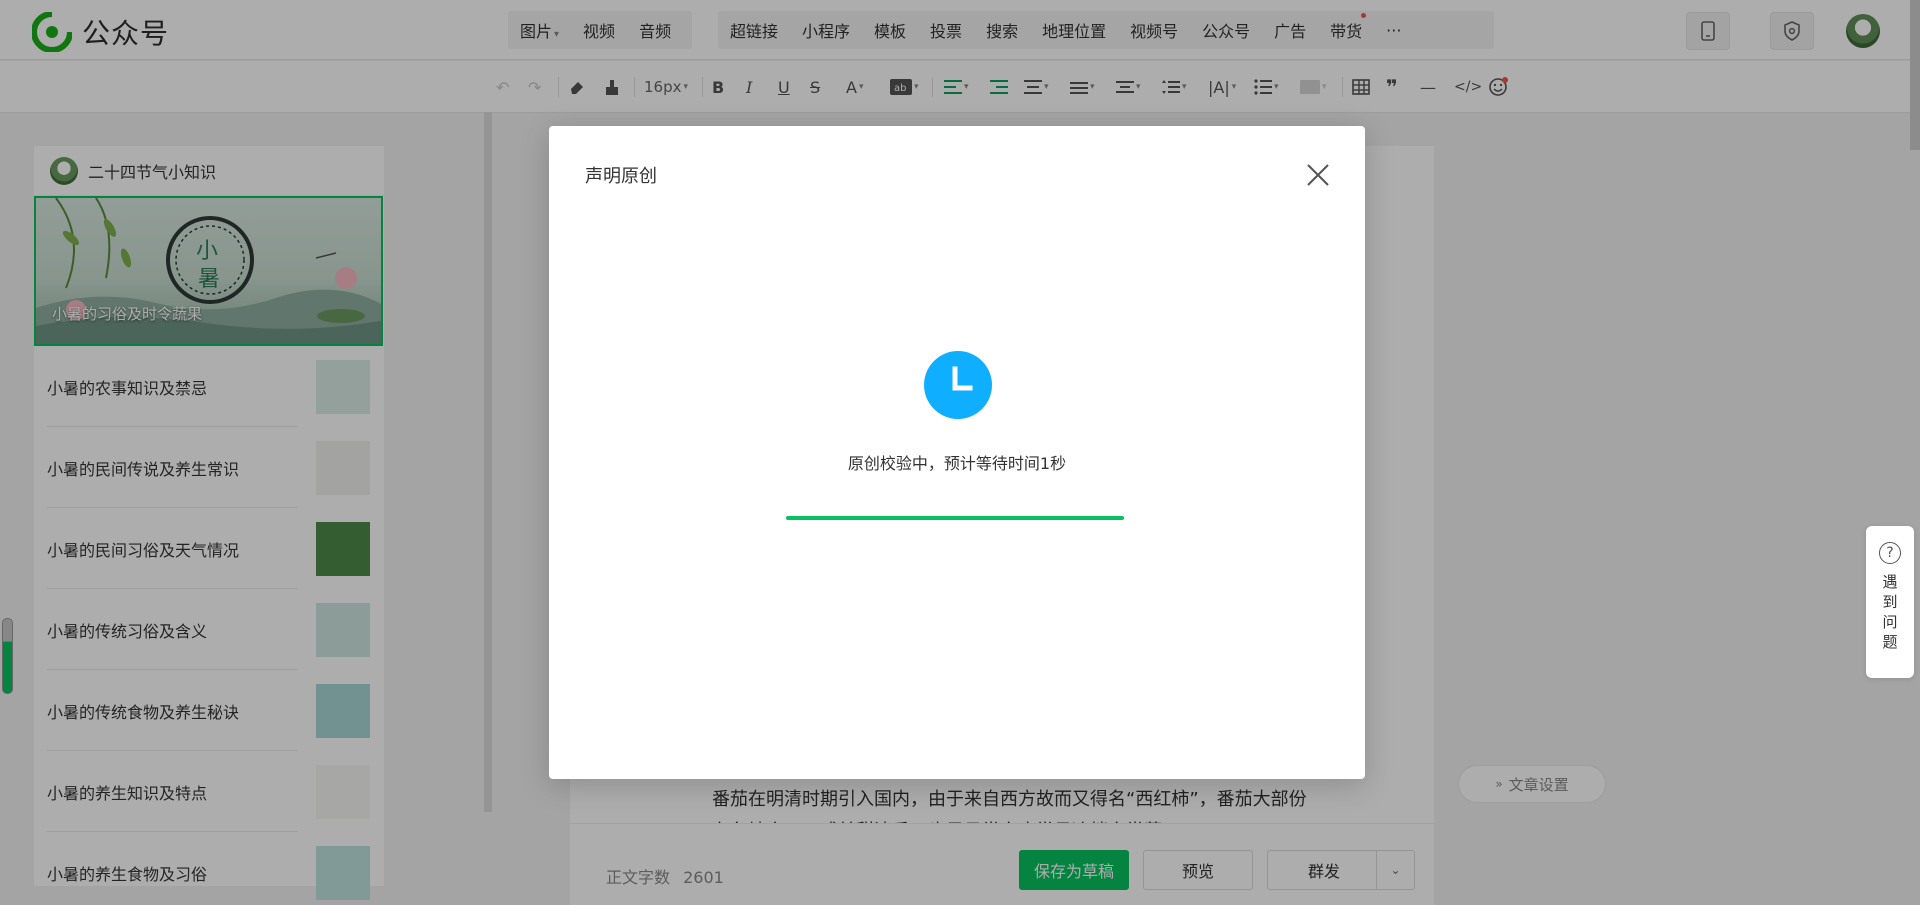 This screenshot has height=905, width=1920. I want to click on help-widget: ? 遇到问题, so click(1890, 602).